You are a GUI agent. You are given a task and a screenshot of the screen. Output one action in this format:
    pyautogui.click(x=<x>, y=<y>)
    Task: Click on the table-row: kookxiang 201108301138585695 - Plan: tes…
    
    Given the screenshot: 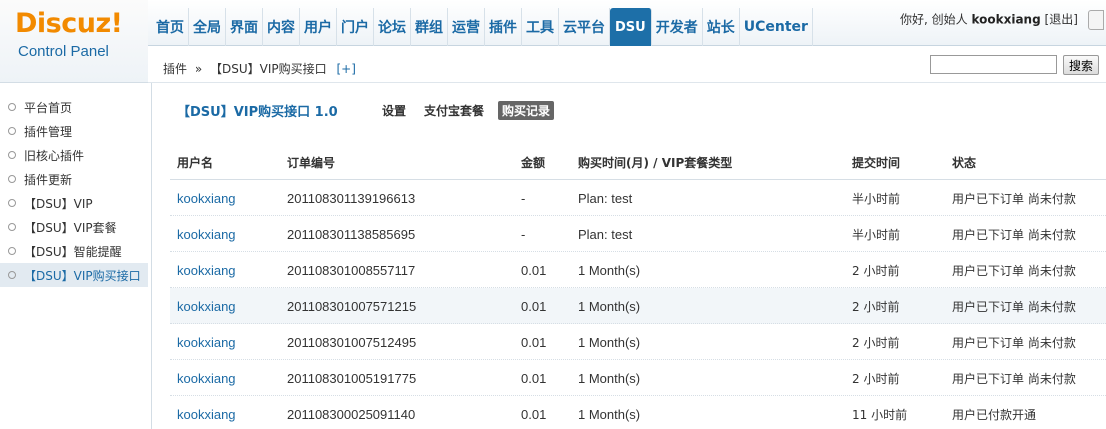 What is the action you would take?
    pyautogui.click(x=638, y=234)
    